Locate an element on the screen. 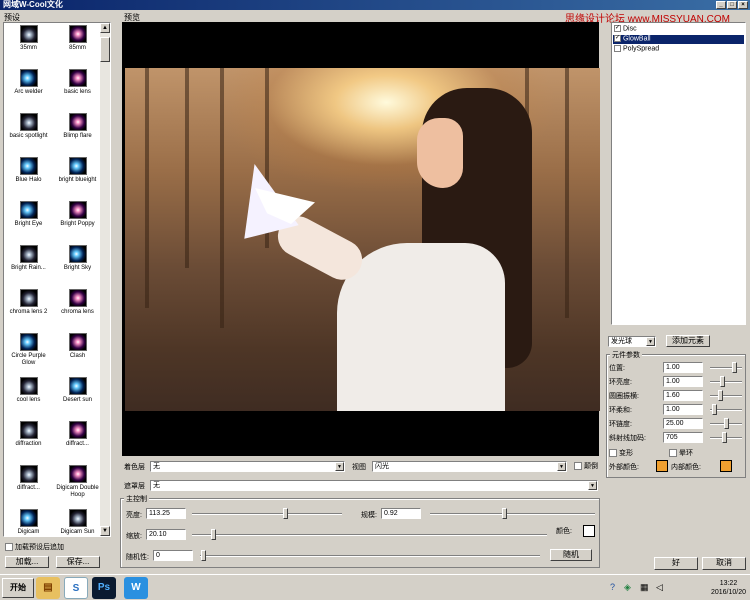  scroll-up-icon: ▲ is located at coordinates (105, 28).